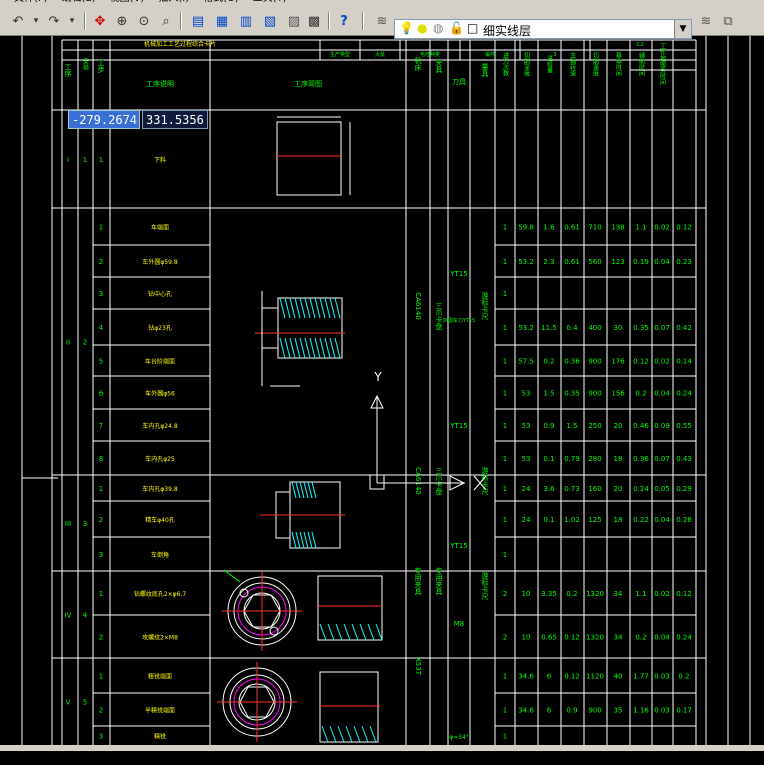  What do you see at coordinates (572, 394) in the screenshot?
I see `step-value: 0.35` at bounding box center [572, 394].